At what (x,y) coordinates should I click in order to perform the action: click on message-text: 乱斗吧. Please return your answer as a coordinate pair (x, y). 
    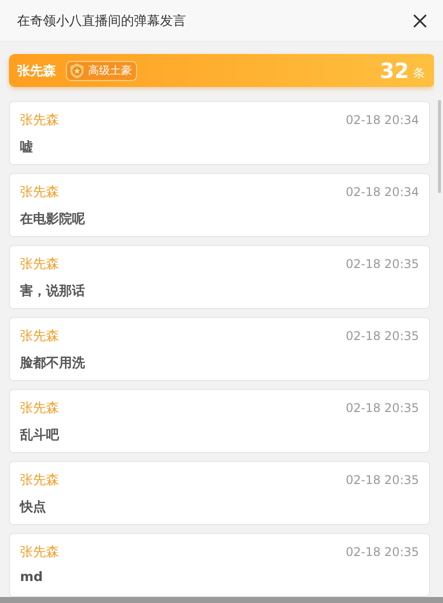
    Looking at the image, I should click on (40, 435).